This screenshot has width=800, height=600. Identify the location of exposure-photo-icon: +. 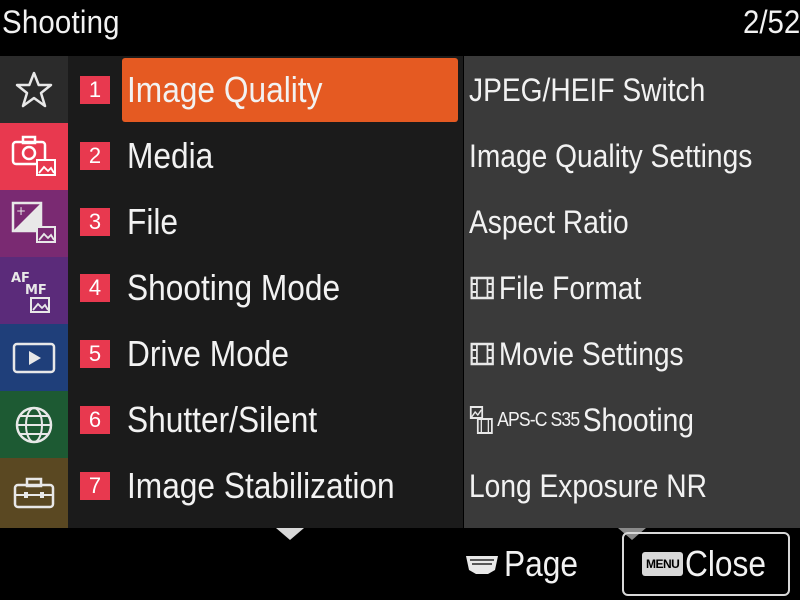
(33, 222).